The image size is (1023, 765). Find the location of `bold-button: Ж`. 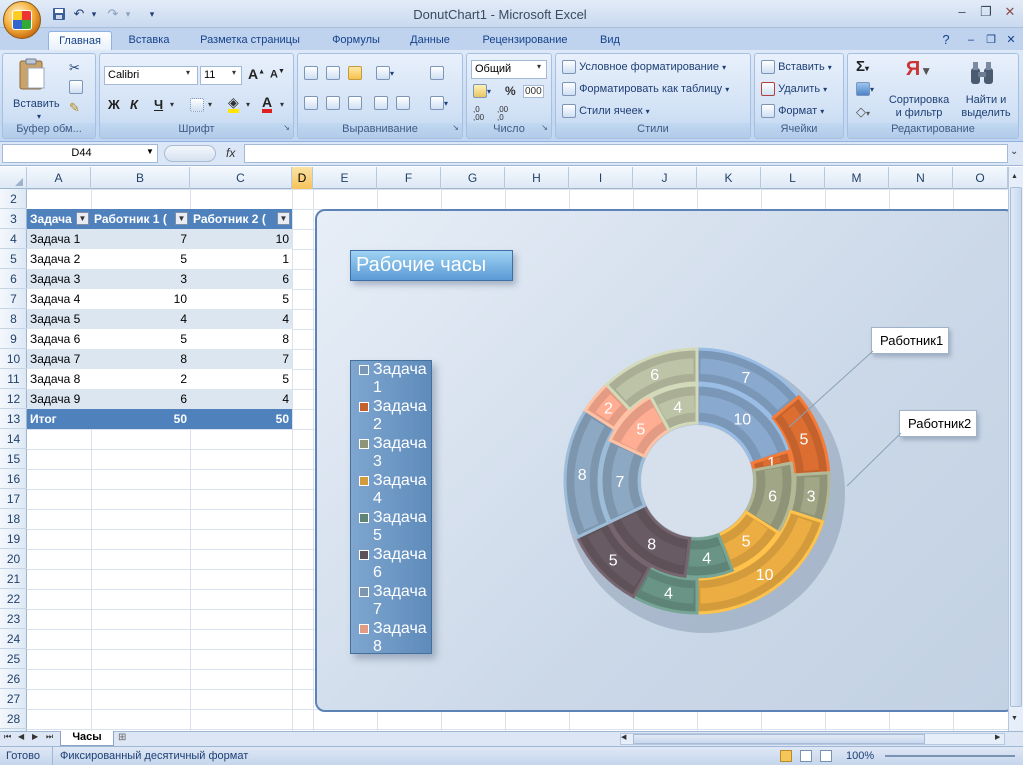

bold-button: Ж is located at coordinates (114, 104).